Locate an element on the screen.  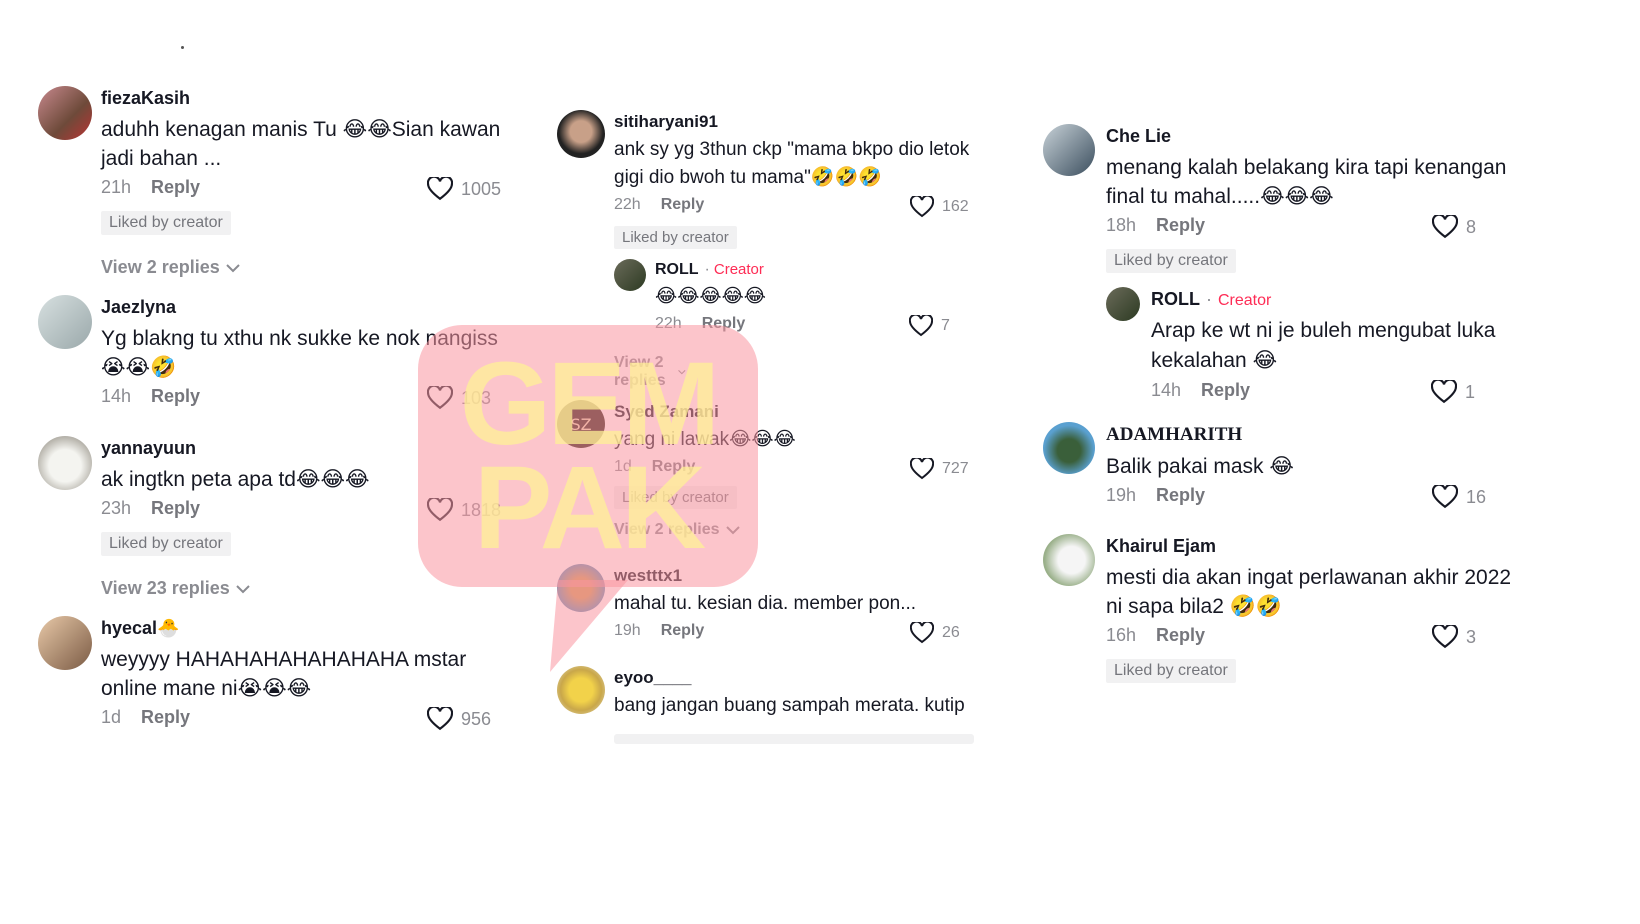
comment-time: 1d is located at coordinates (623, 466).